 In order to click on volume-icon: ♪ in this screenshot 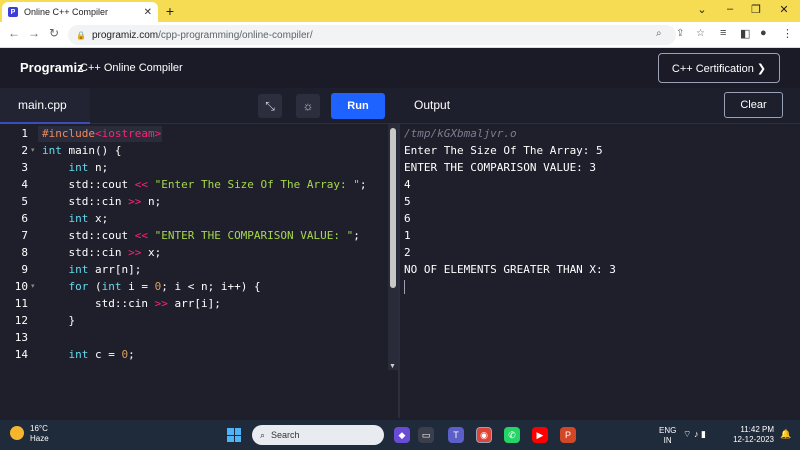, I will do `click(696, 434)`.